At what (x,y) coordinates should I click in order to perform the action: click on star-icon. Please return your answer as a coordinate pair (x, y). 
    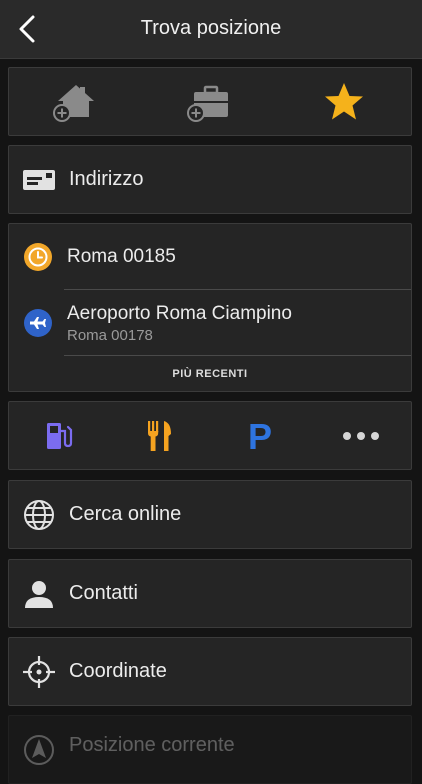
    Looking at the image, I should click on (344, 100).